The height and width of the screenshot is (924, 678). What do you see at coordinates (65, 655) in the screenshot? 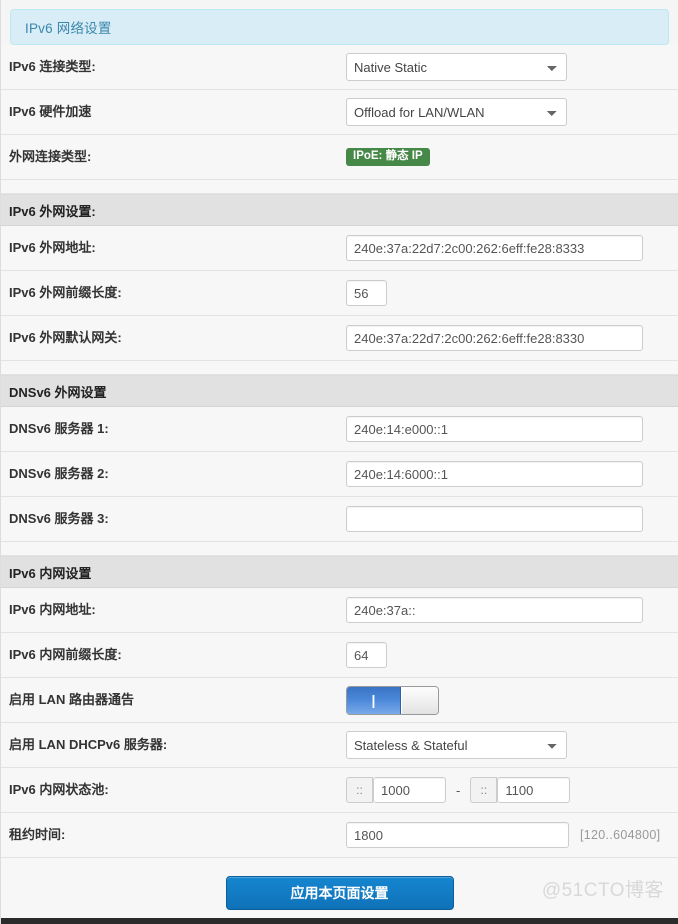
I see `label-ipv6-lan-prefix-length: IPv6 内网前缀长度:` at bounding box center [65, 655].